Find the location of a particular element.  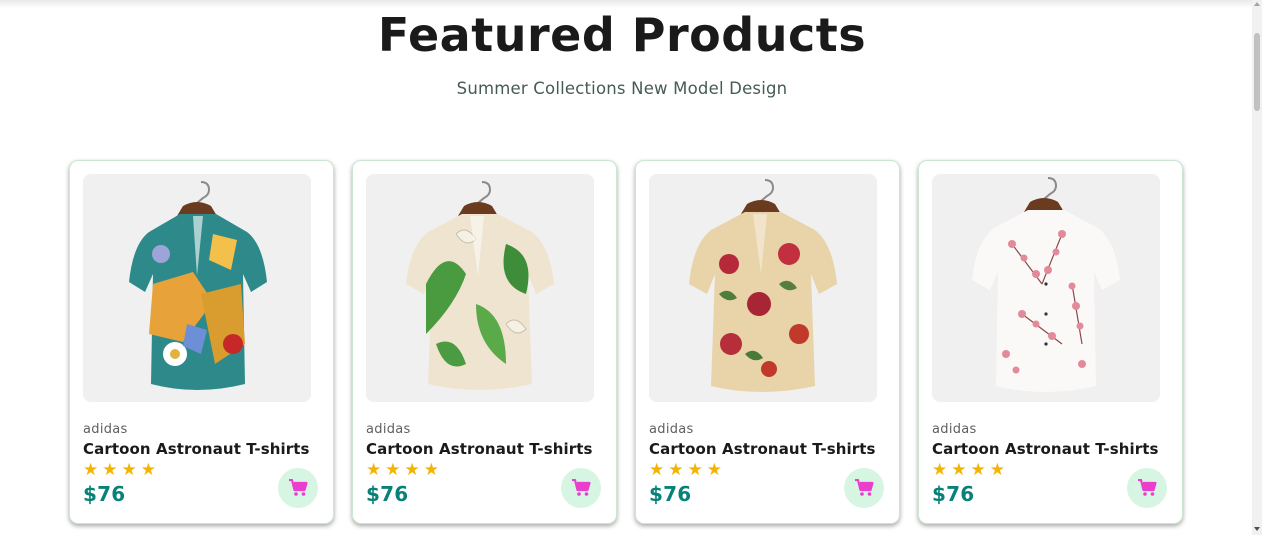

scroll-up-arrow-icon is located at coordinates (1257, 4).